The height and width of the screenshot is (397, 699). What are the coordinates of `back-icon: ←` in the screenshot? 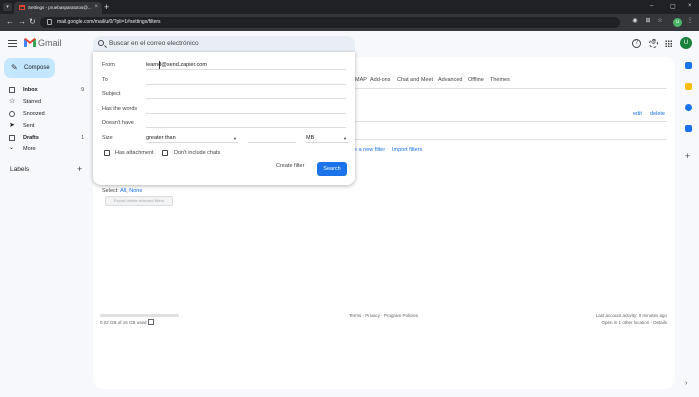 It's located at (10, 22).